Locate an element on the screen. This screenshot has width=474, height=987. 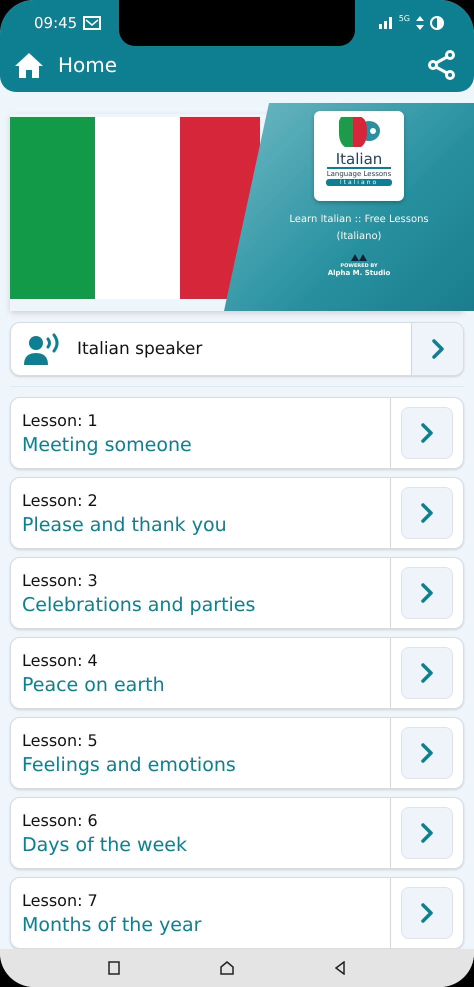
mountain-logo-icon is located at coordinates (359, 257).